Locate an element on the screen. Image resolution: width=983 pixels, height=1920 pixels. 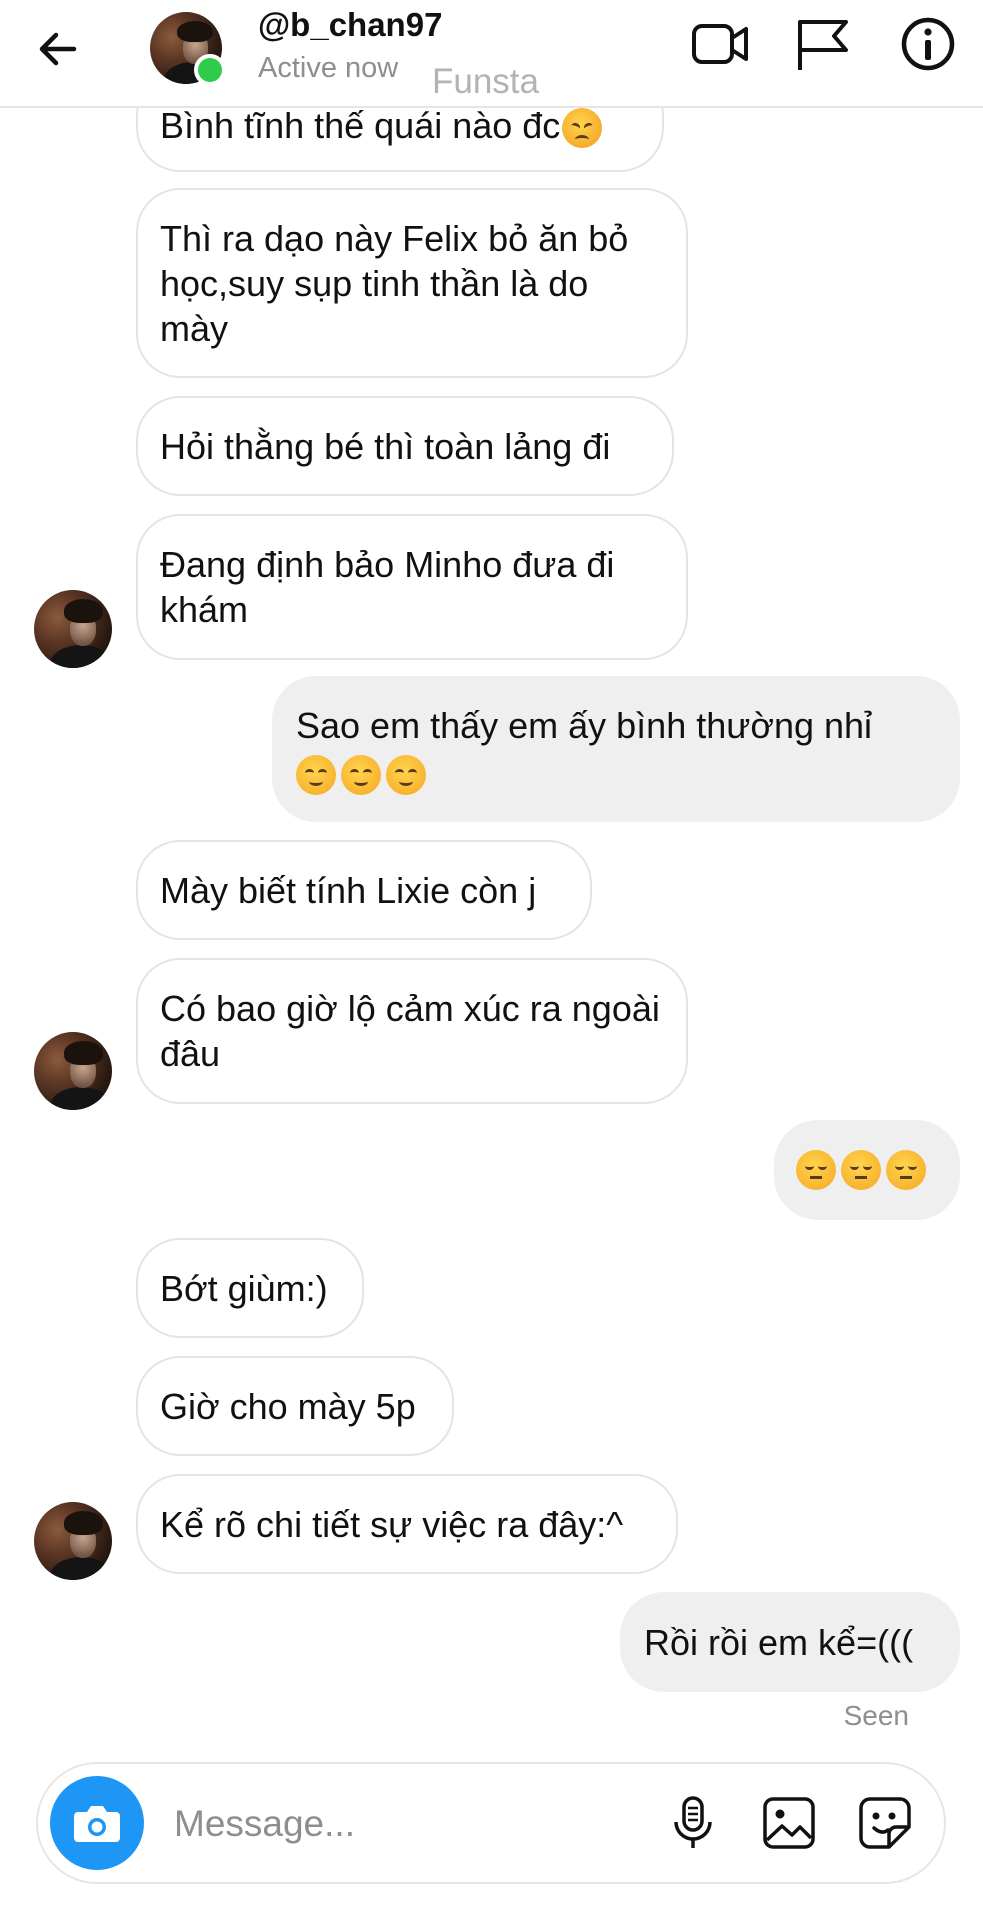
message-text: Có bao giờ lộ cảm xúc ra ngoài đâu is located at coordinates (410, 1031).